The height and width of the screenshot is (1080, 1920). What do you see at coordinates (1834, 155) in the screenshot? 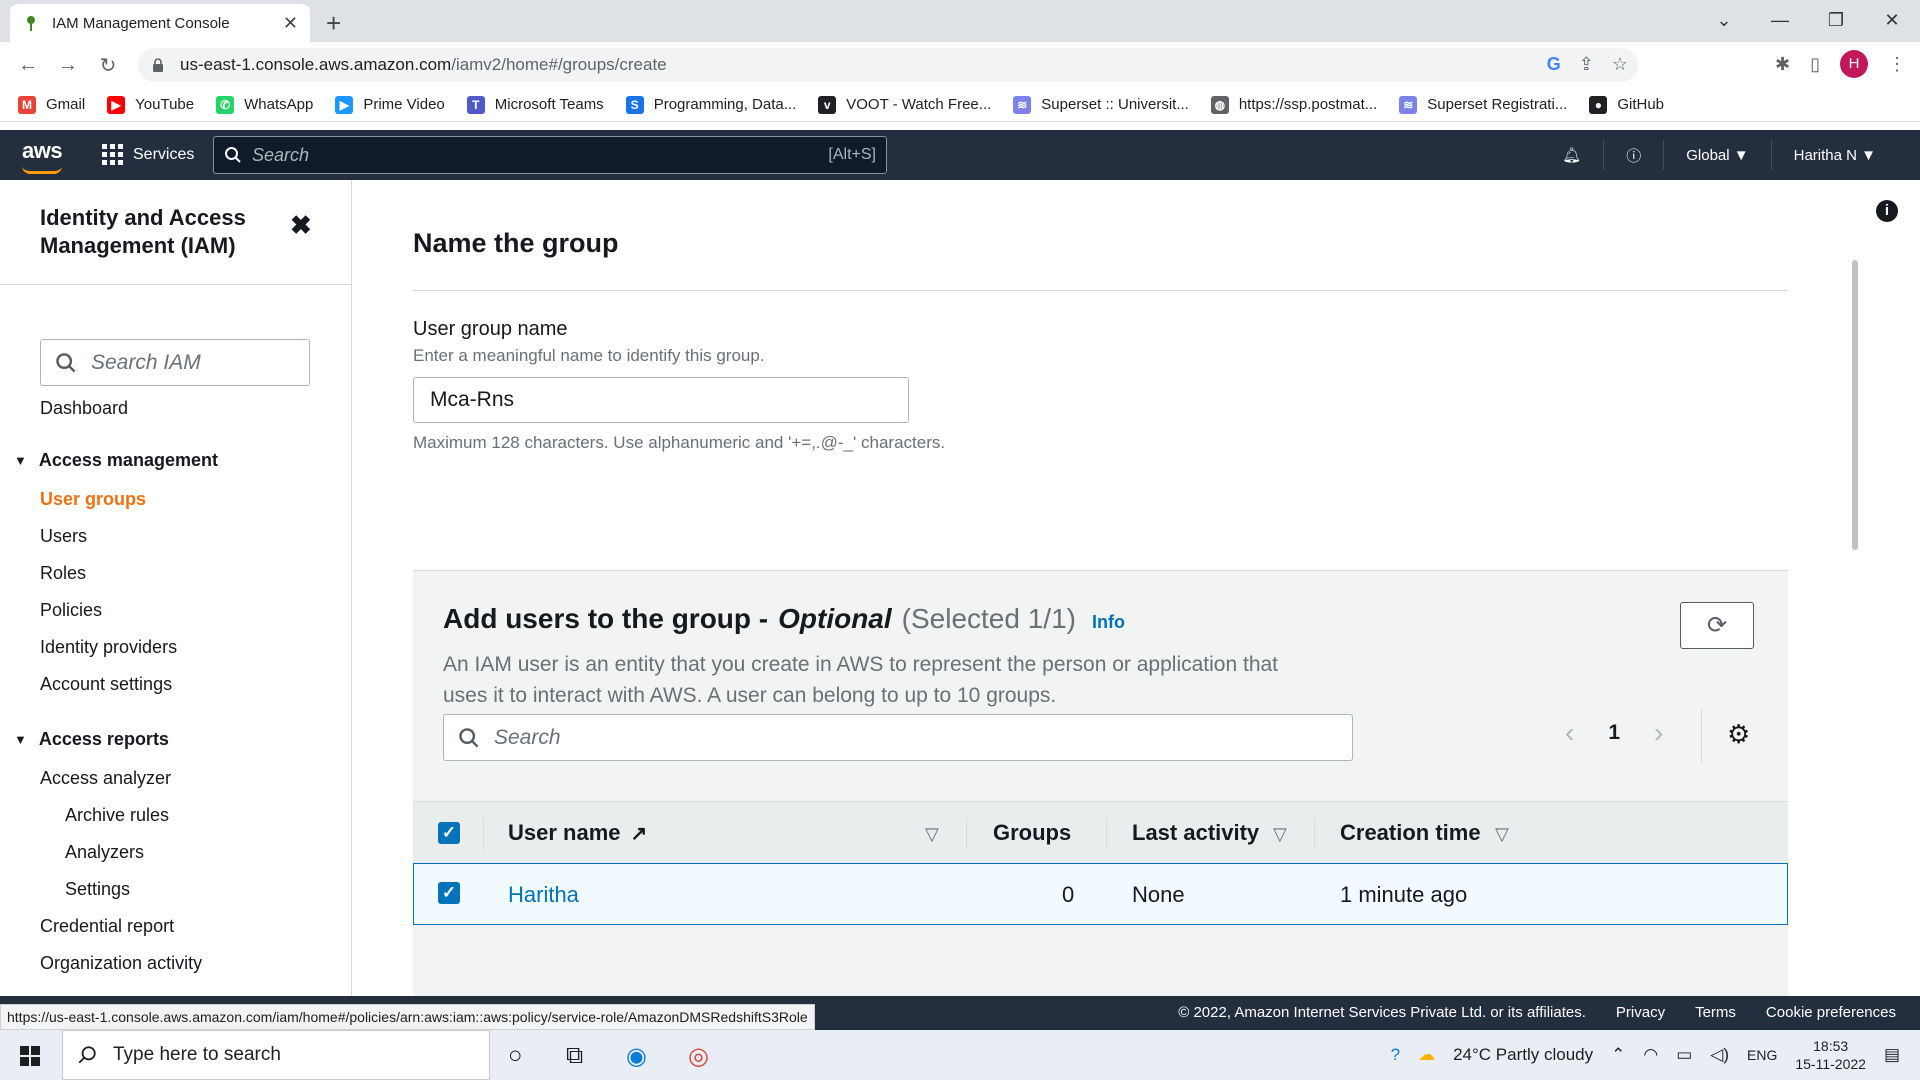
I see `account-menu: Haritha N ▼` at bounding box center [1834, 155].